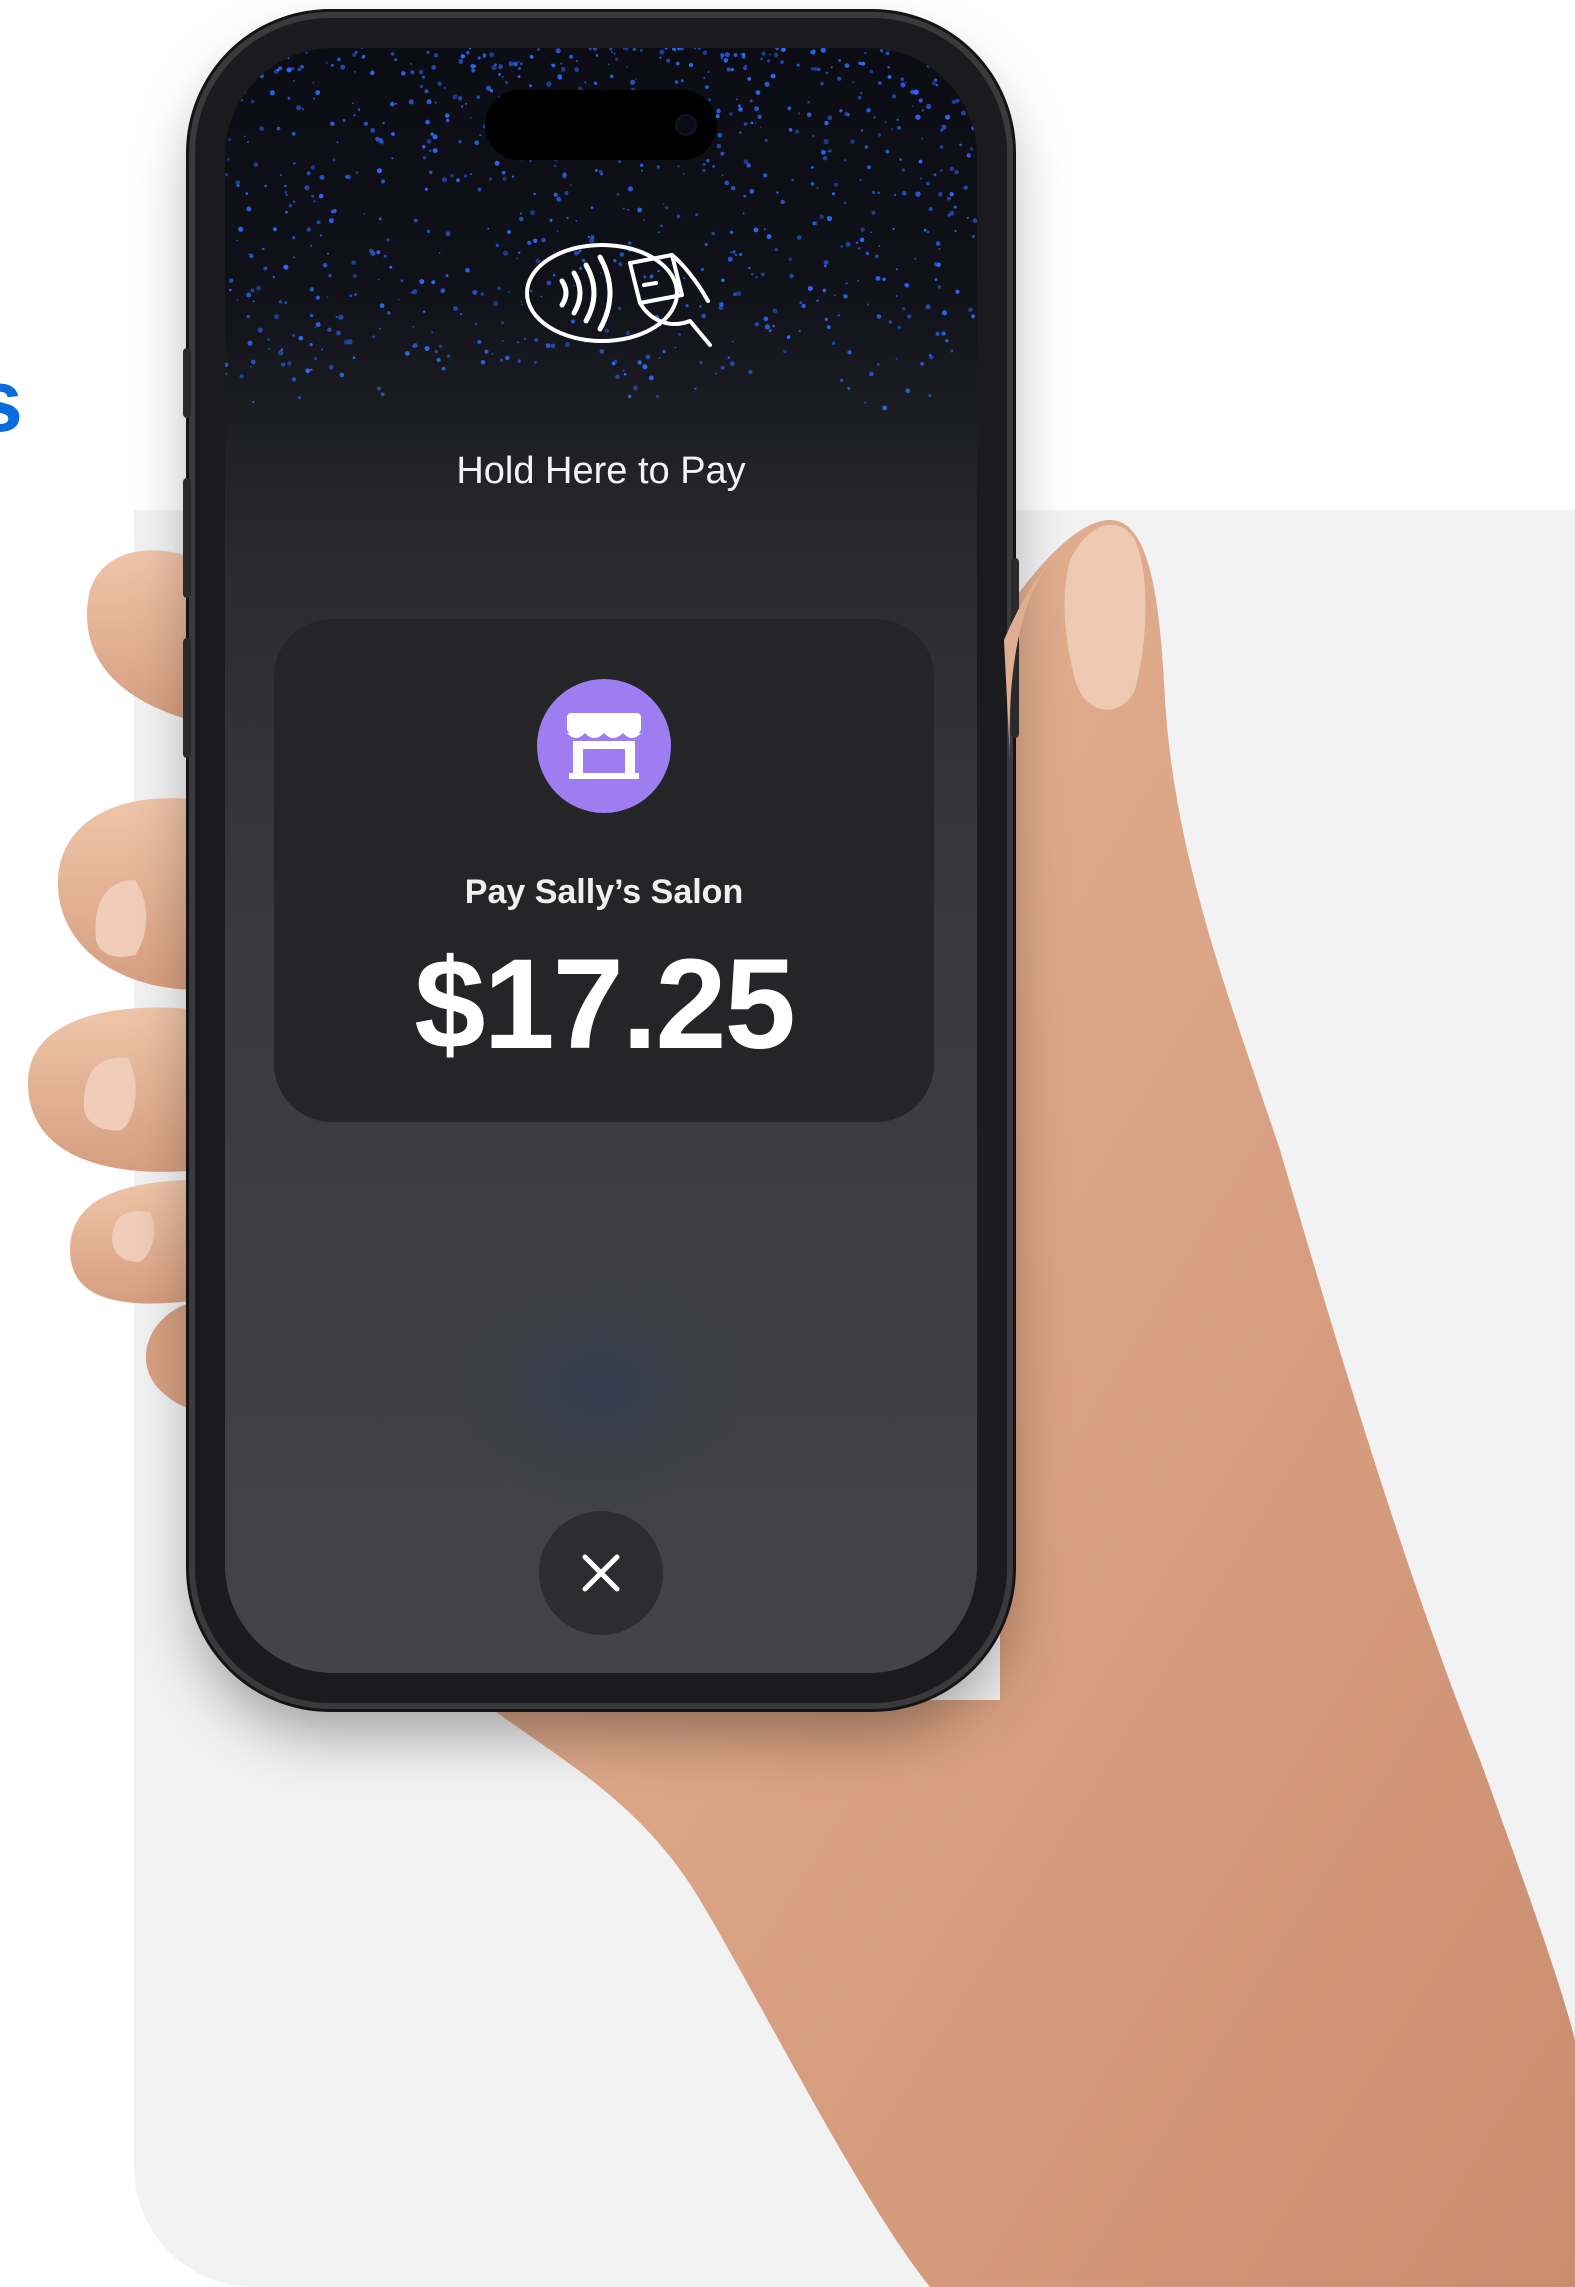 This screenshot has width=1575, height=2287. I want to click on storefront-icon, so click(604, 746).